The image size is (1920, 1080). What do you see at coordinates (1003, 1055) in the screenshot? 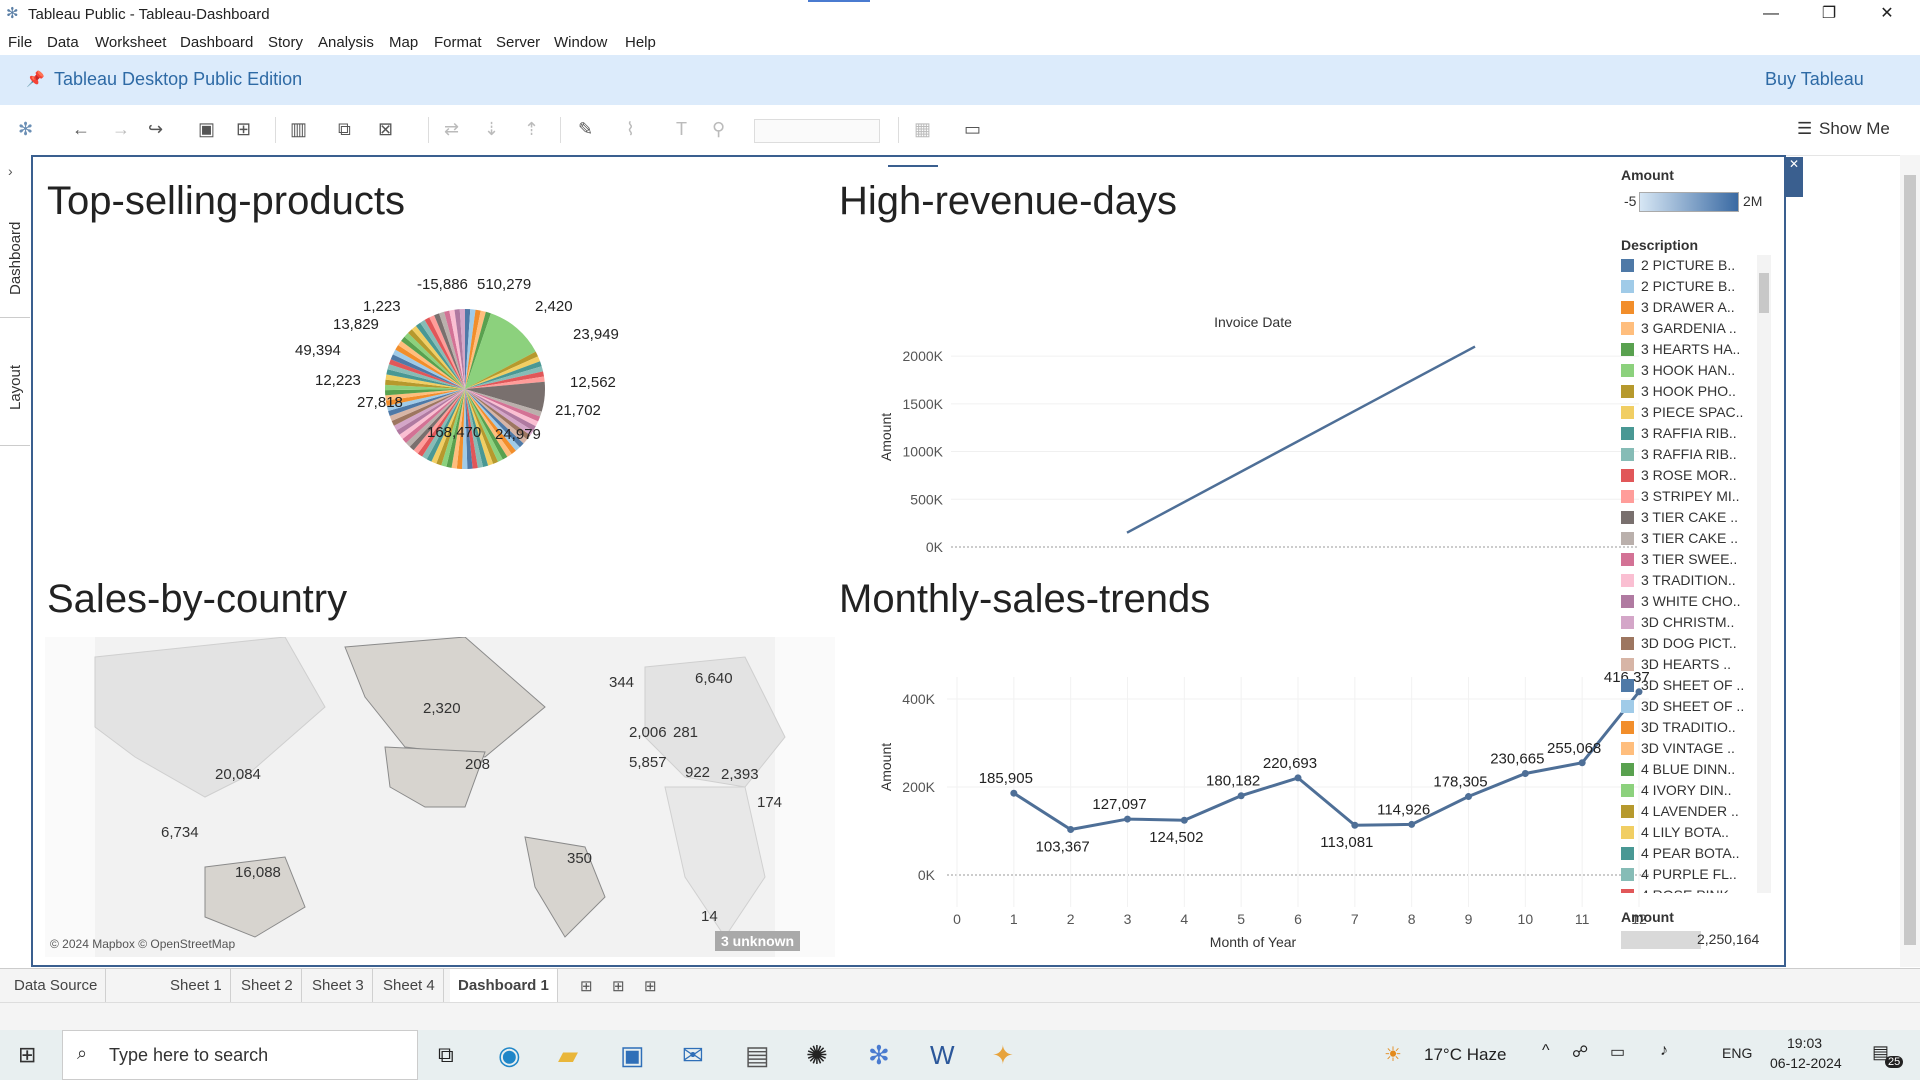
I see `paint-icon: ✦` at bounding box center [1003, 1055].